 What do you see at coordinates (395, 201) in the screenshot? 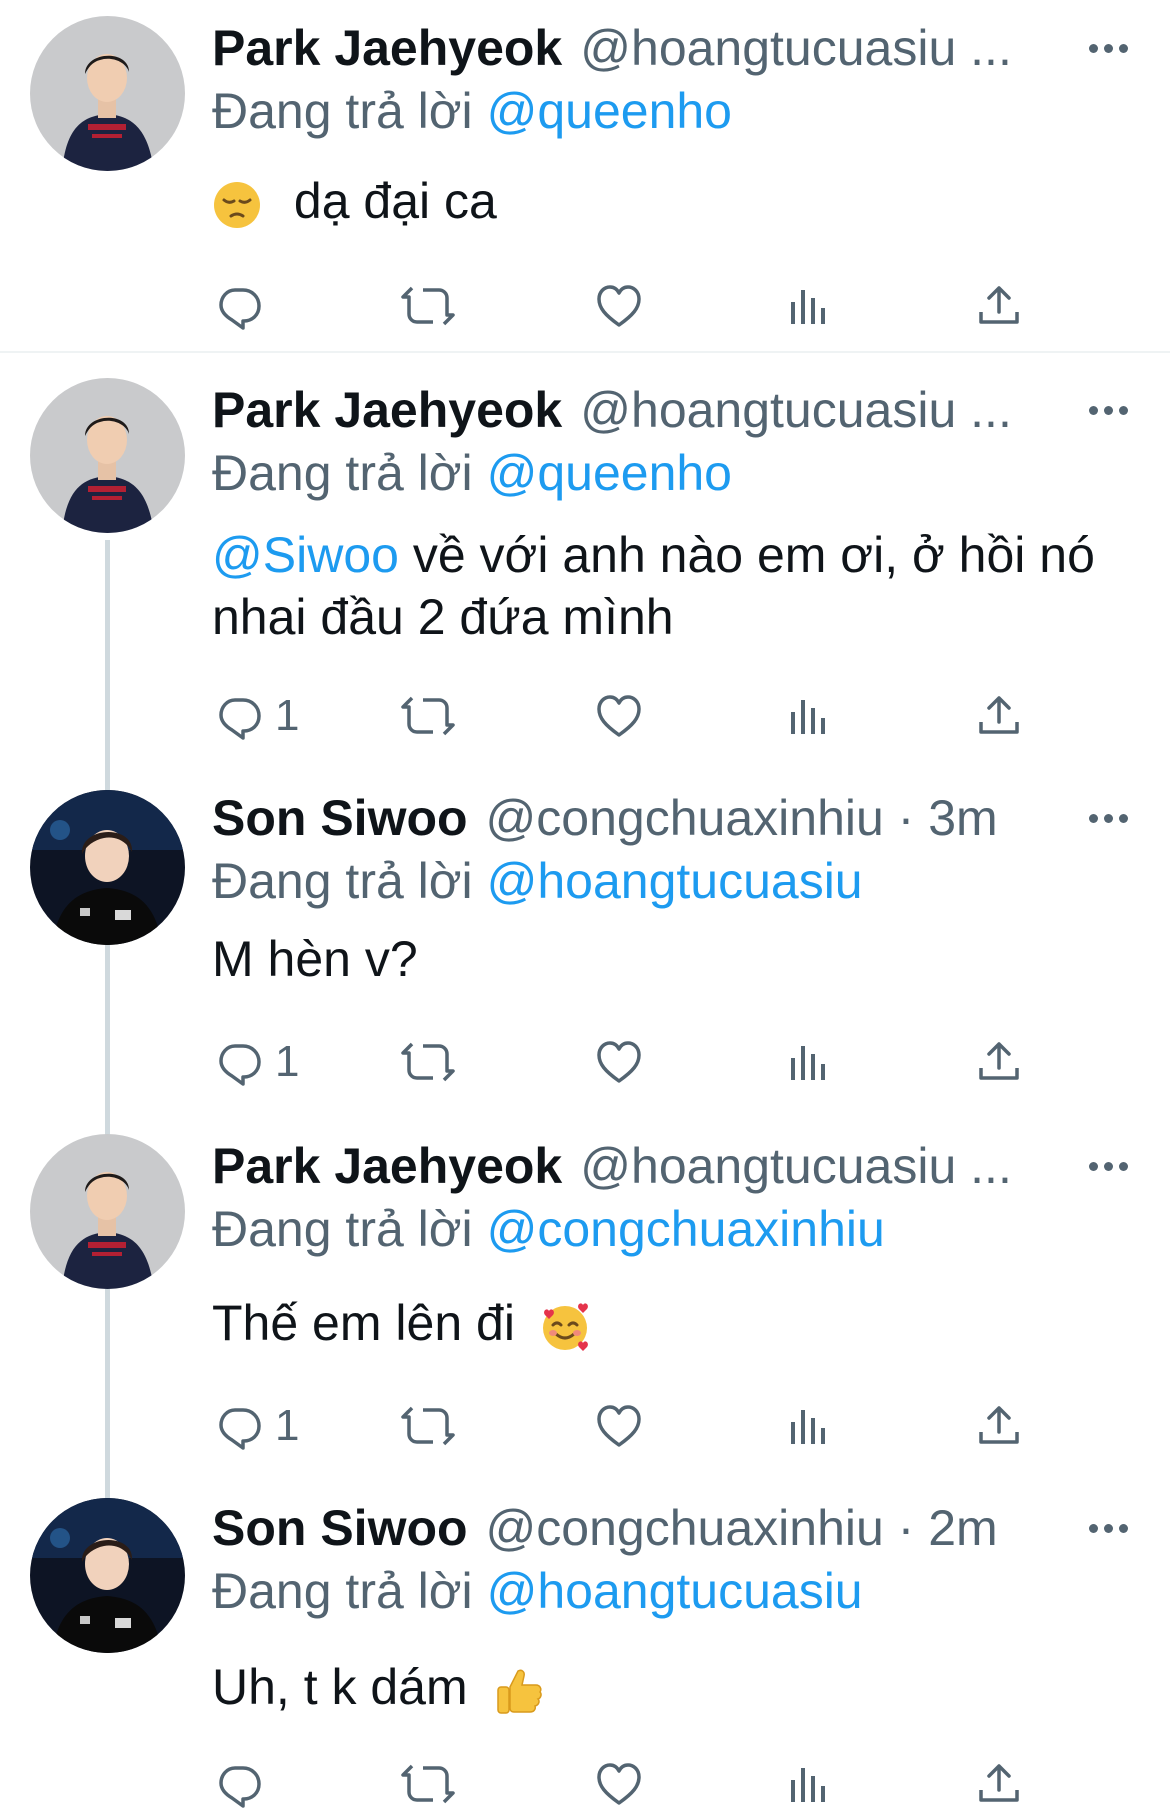
I see `tweet-text-content: dạ đại ca` at bounding box center [395, 201].